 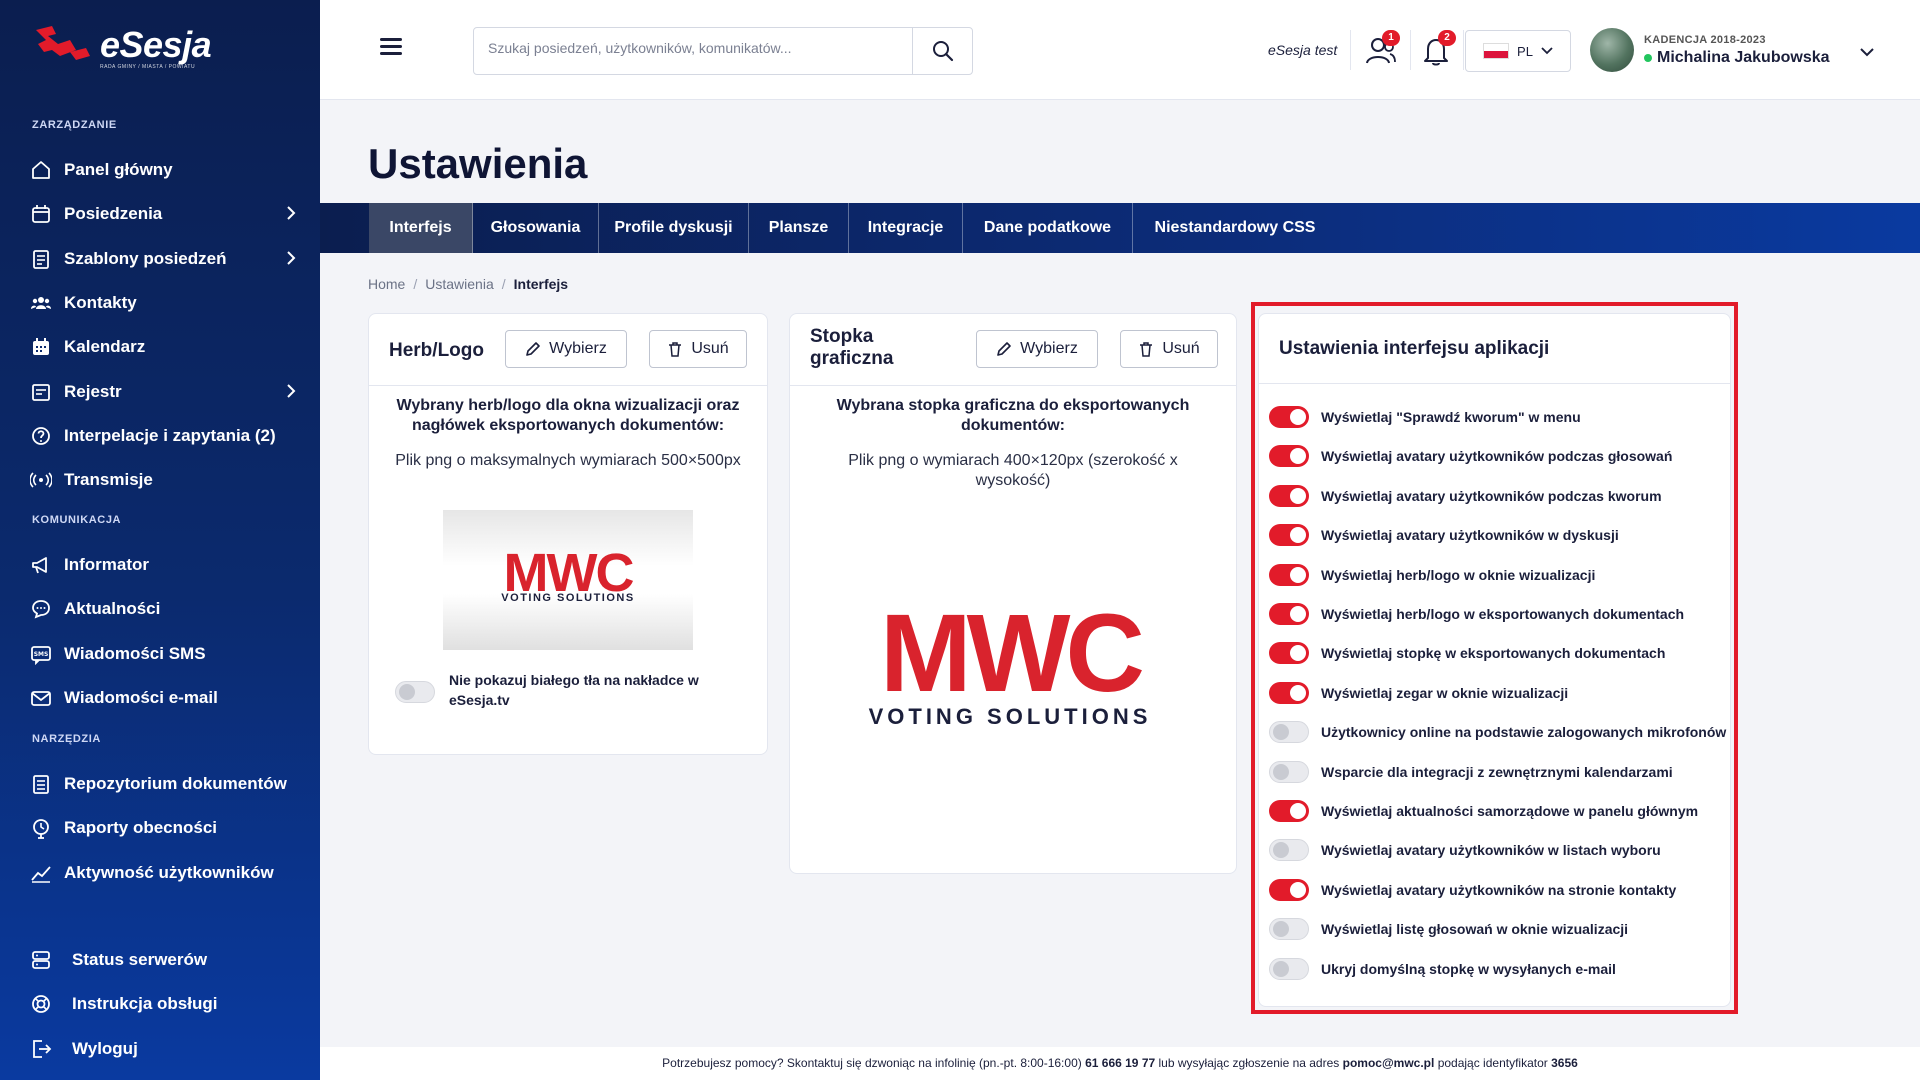 What do you see at coordinates (41, 436) in the screenshot?
I see `question-icon` at bounding box center [41, 436].